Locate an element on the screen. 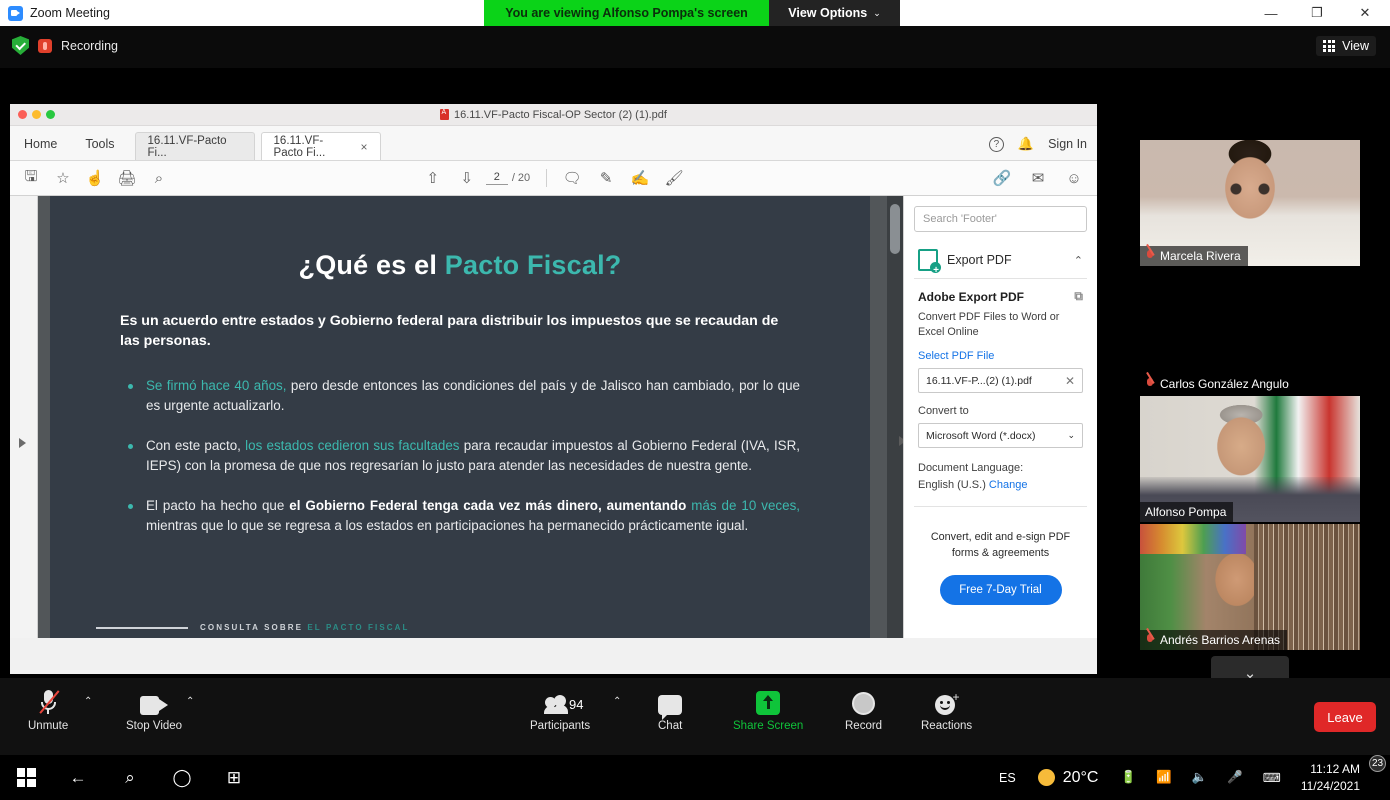 The height and width of the screenshot is (800, 1390). keyboard-icon: ⌨ is located at coordinates (1272, 777).